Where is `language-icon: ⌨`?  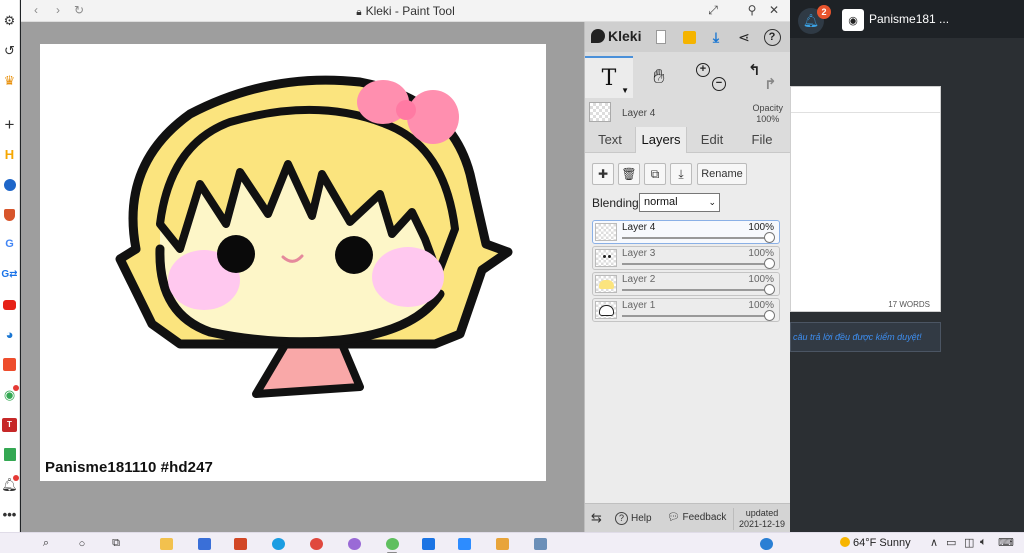
language-icon: ⌨ is located at coordinates (1006, 542).